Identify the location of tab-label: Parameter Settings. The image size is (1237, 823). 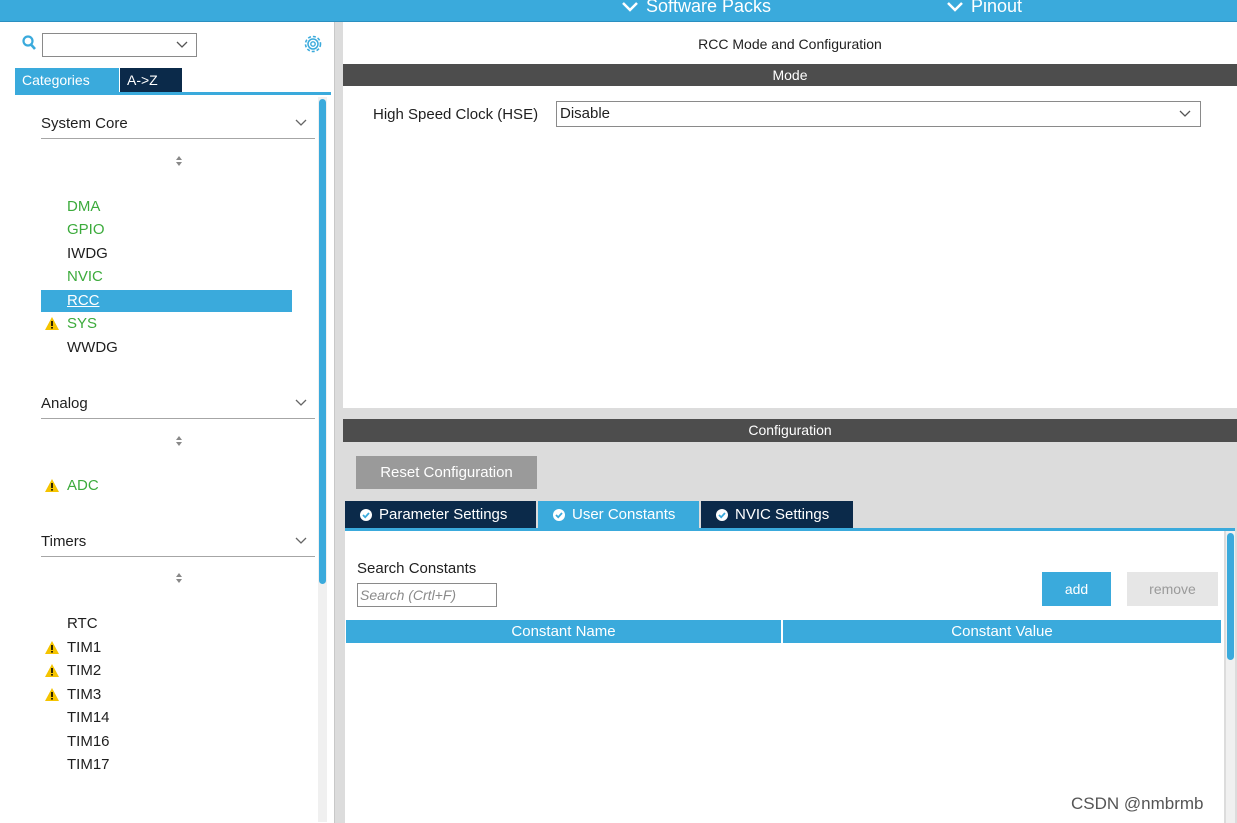
(443, 514).